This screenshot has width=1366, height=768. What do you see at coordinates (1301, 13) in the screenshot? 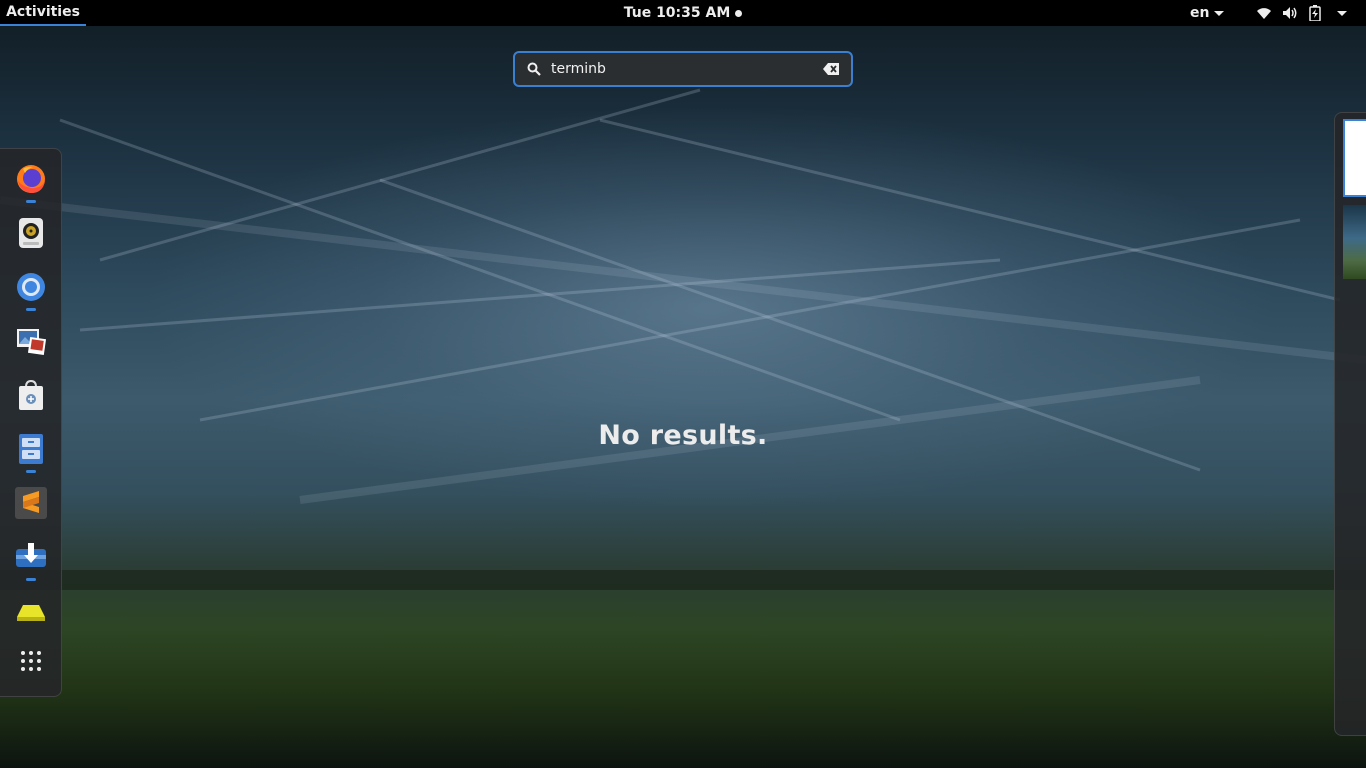
I see `system-status-area` at bounding box center [1301, 13].